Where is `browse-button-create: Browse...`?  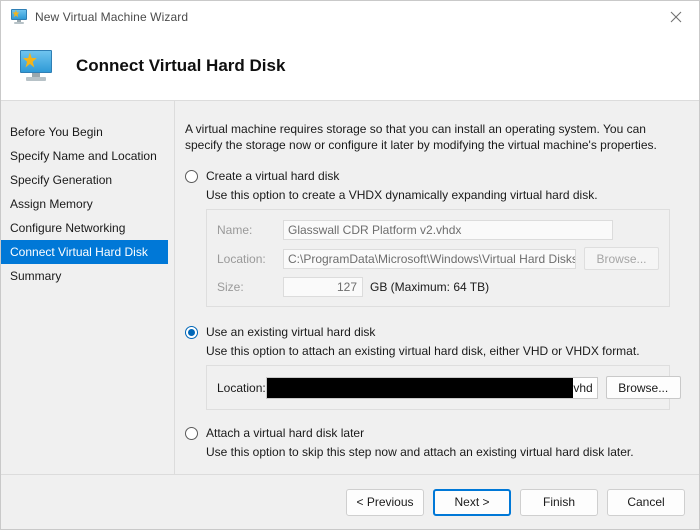
browse-button-create: Browse... is located at coordinates (621, 258).